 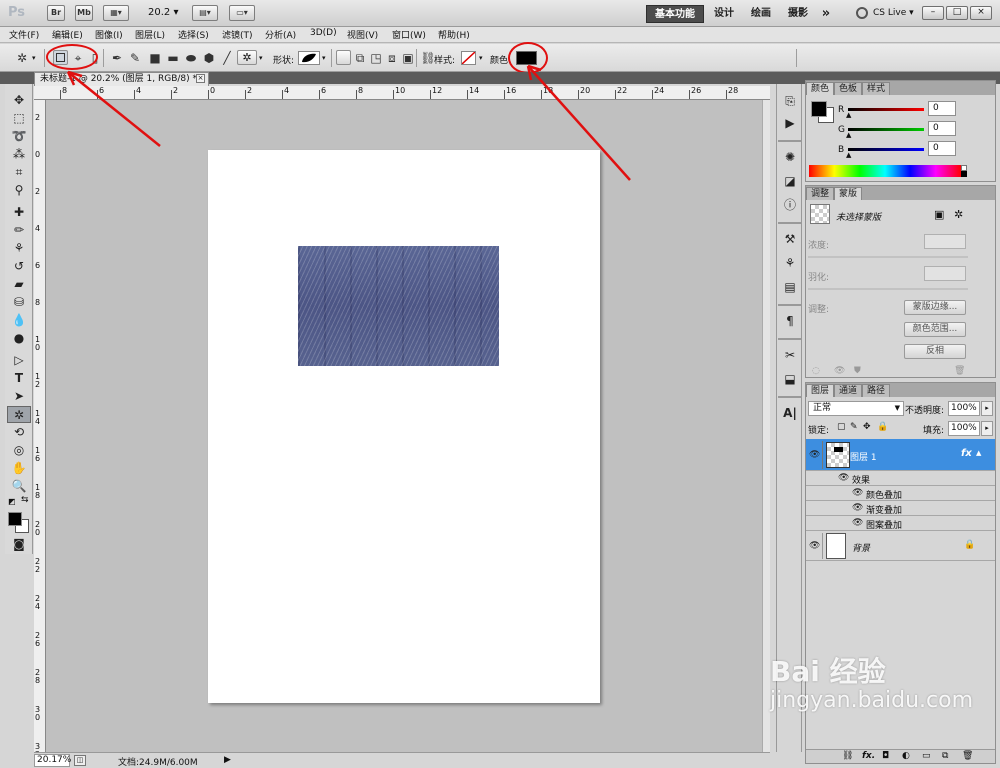 What do you see at coordinates (886, 129) in the screenshot?
I see `green-slider` at bounding box center [886, 129].